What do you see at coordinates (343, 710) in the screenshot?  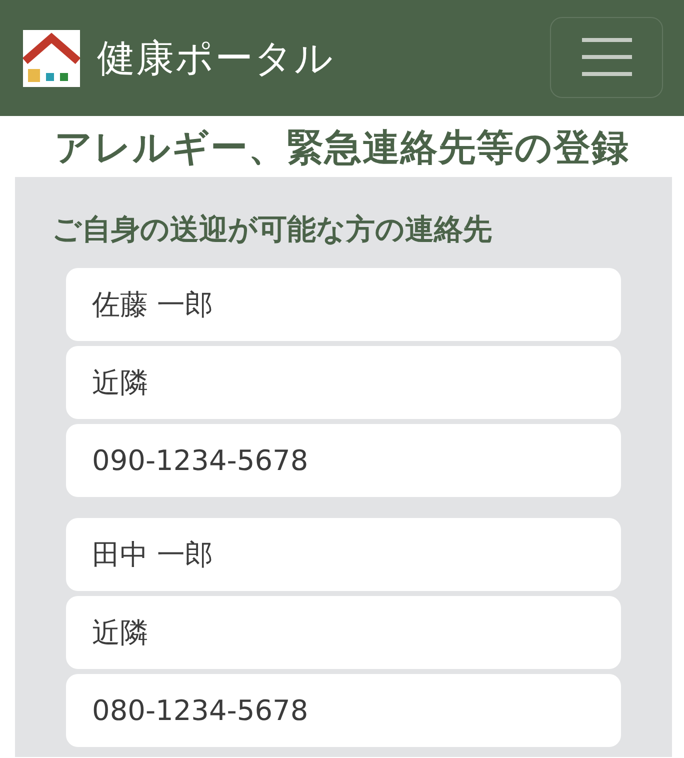 I see `phone-field: 080-1234-5678` at bounding box center [343, 710].